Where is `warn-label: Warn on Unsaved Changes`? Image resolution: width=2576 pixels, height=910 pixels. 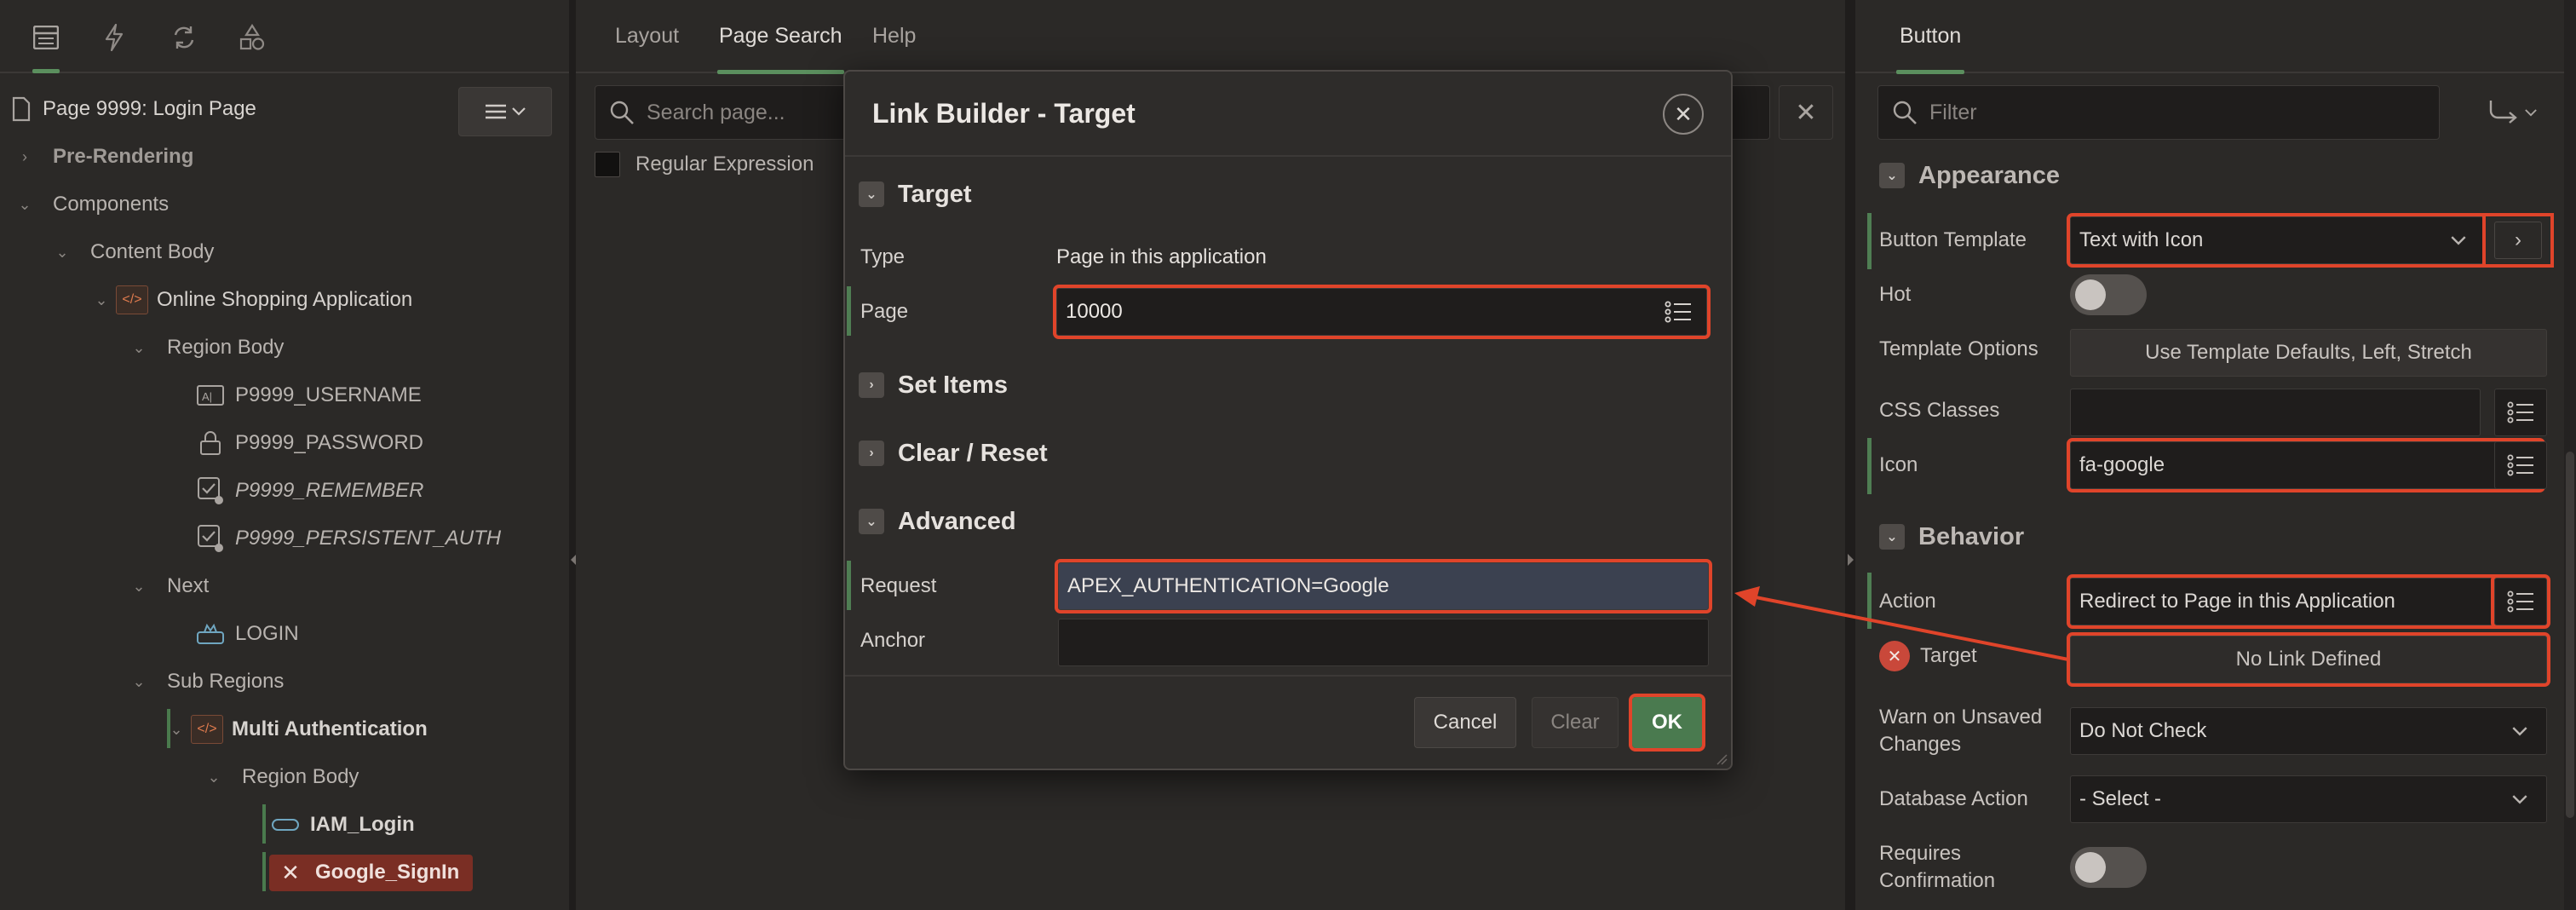
warn-label: Warn on Unsaved Changes is located at coordinates (1961, 731).